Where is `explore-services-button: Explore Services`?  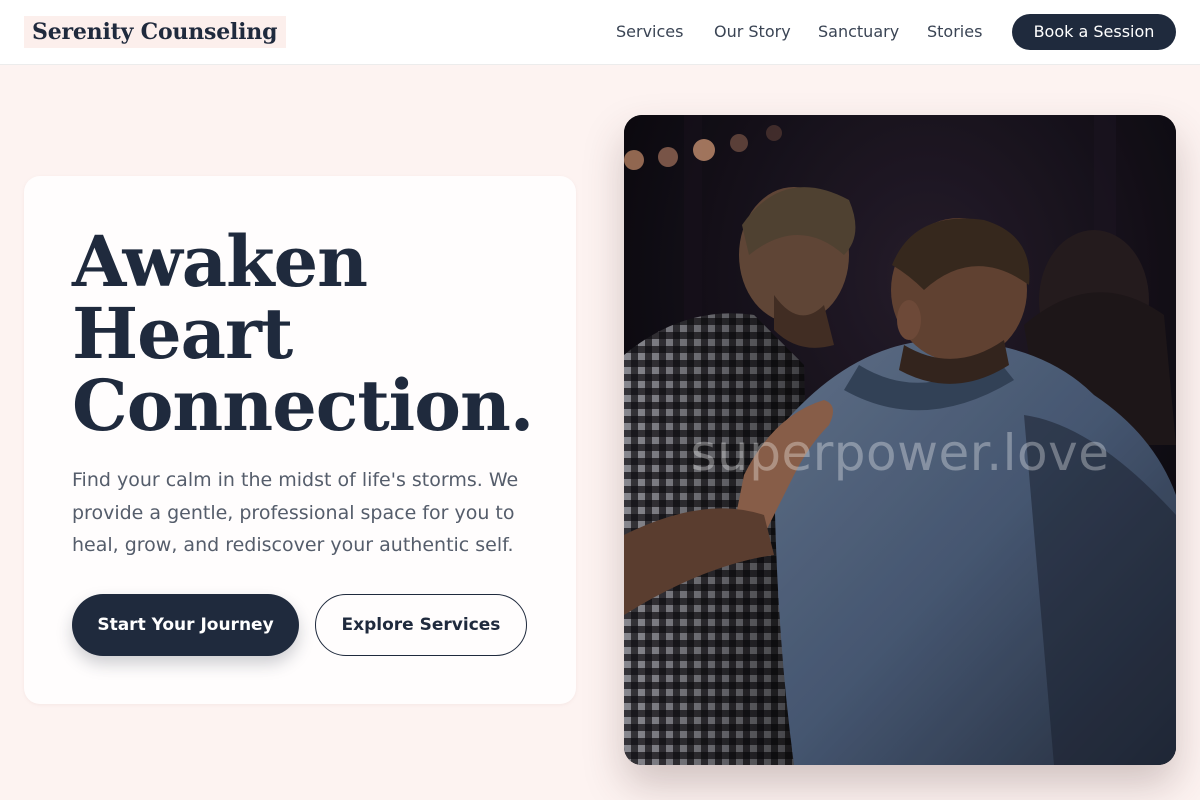
explore-services-button: Explore Services is located at coordinates (421, 625).